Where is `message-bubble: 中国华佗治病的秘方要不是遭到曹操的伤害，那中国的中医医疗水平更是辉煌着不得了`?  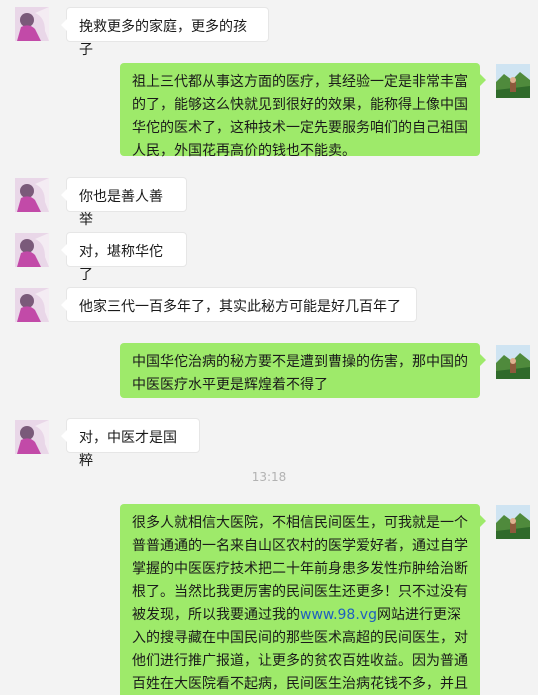
message-bubble: 中国华佗治病的秘方要不是遭到曹操的伤害，那中国的中医医疗水平更是辉煌着不得了 is located at coordinates (303, 370).